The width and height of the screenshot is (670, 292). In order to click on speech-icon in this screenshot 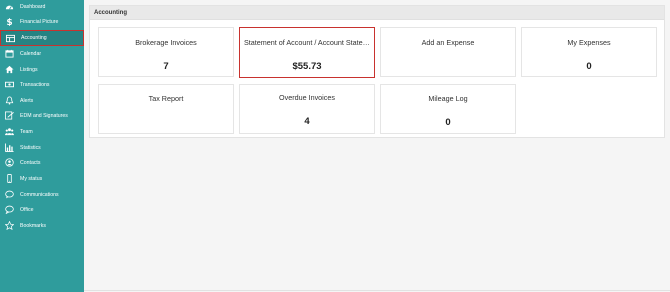, I will do `click(9, 209)`.